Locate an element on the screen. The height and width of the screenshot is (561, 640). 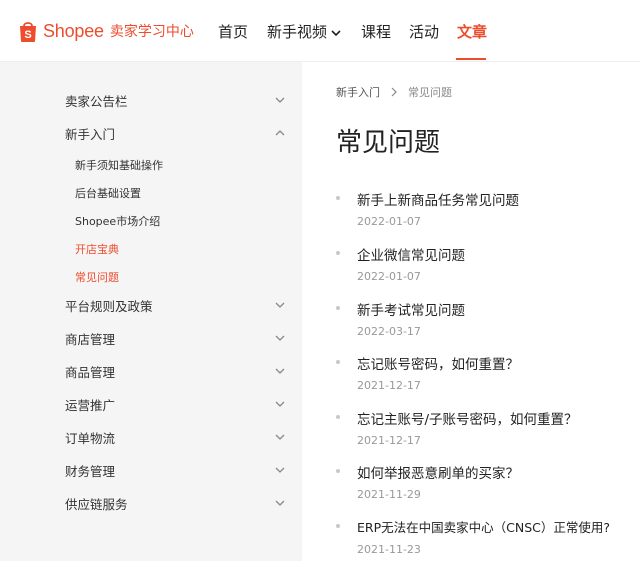
nav-home: 首页 is located at coordinates (233, 31).